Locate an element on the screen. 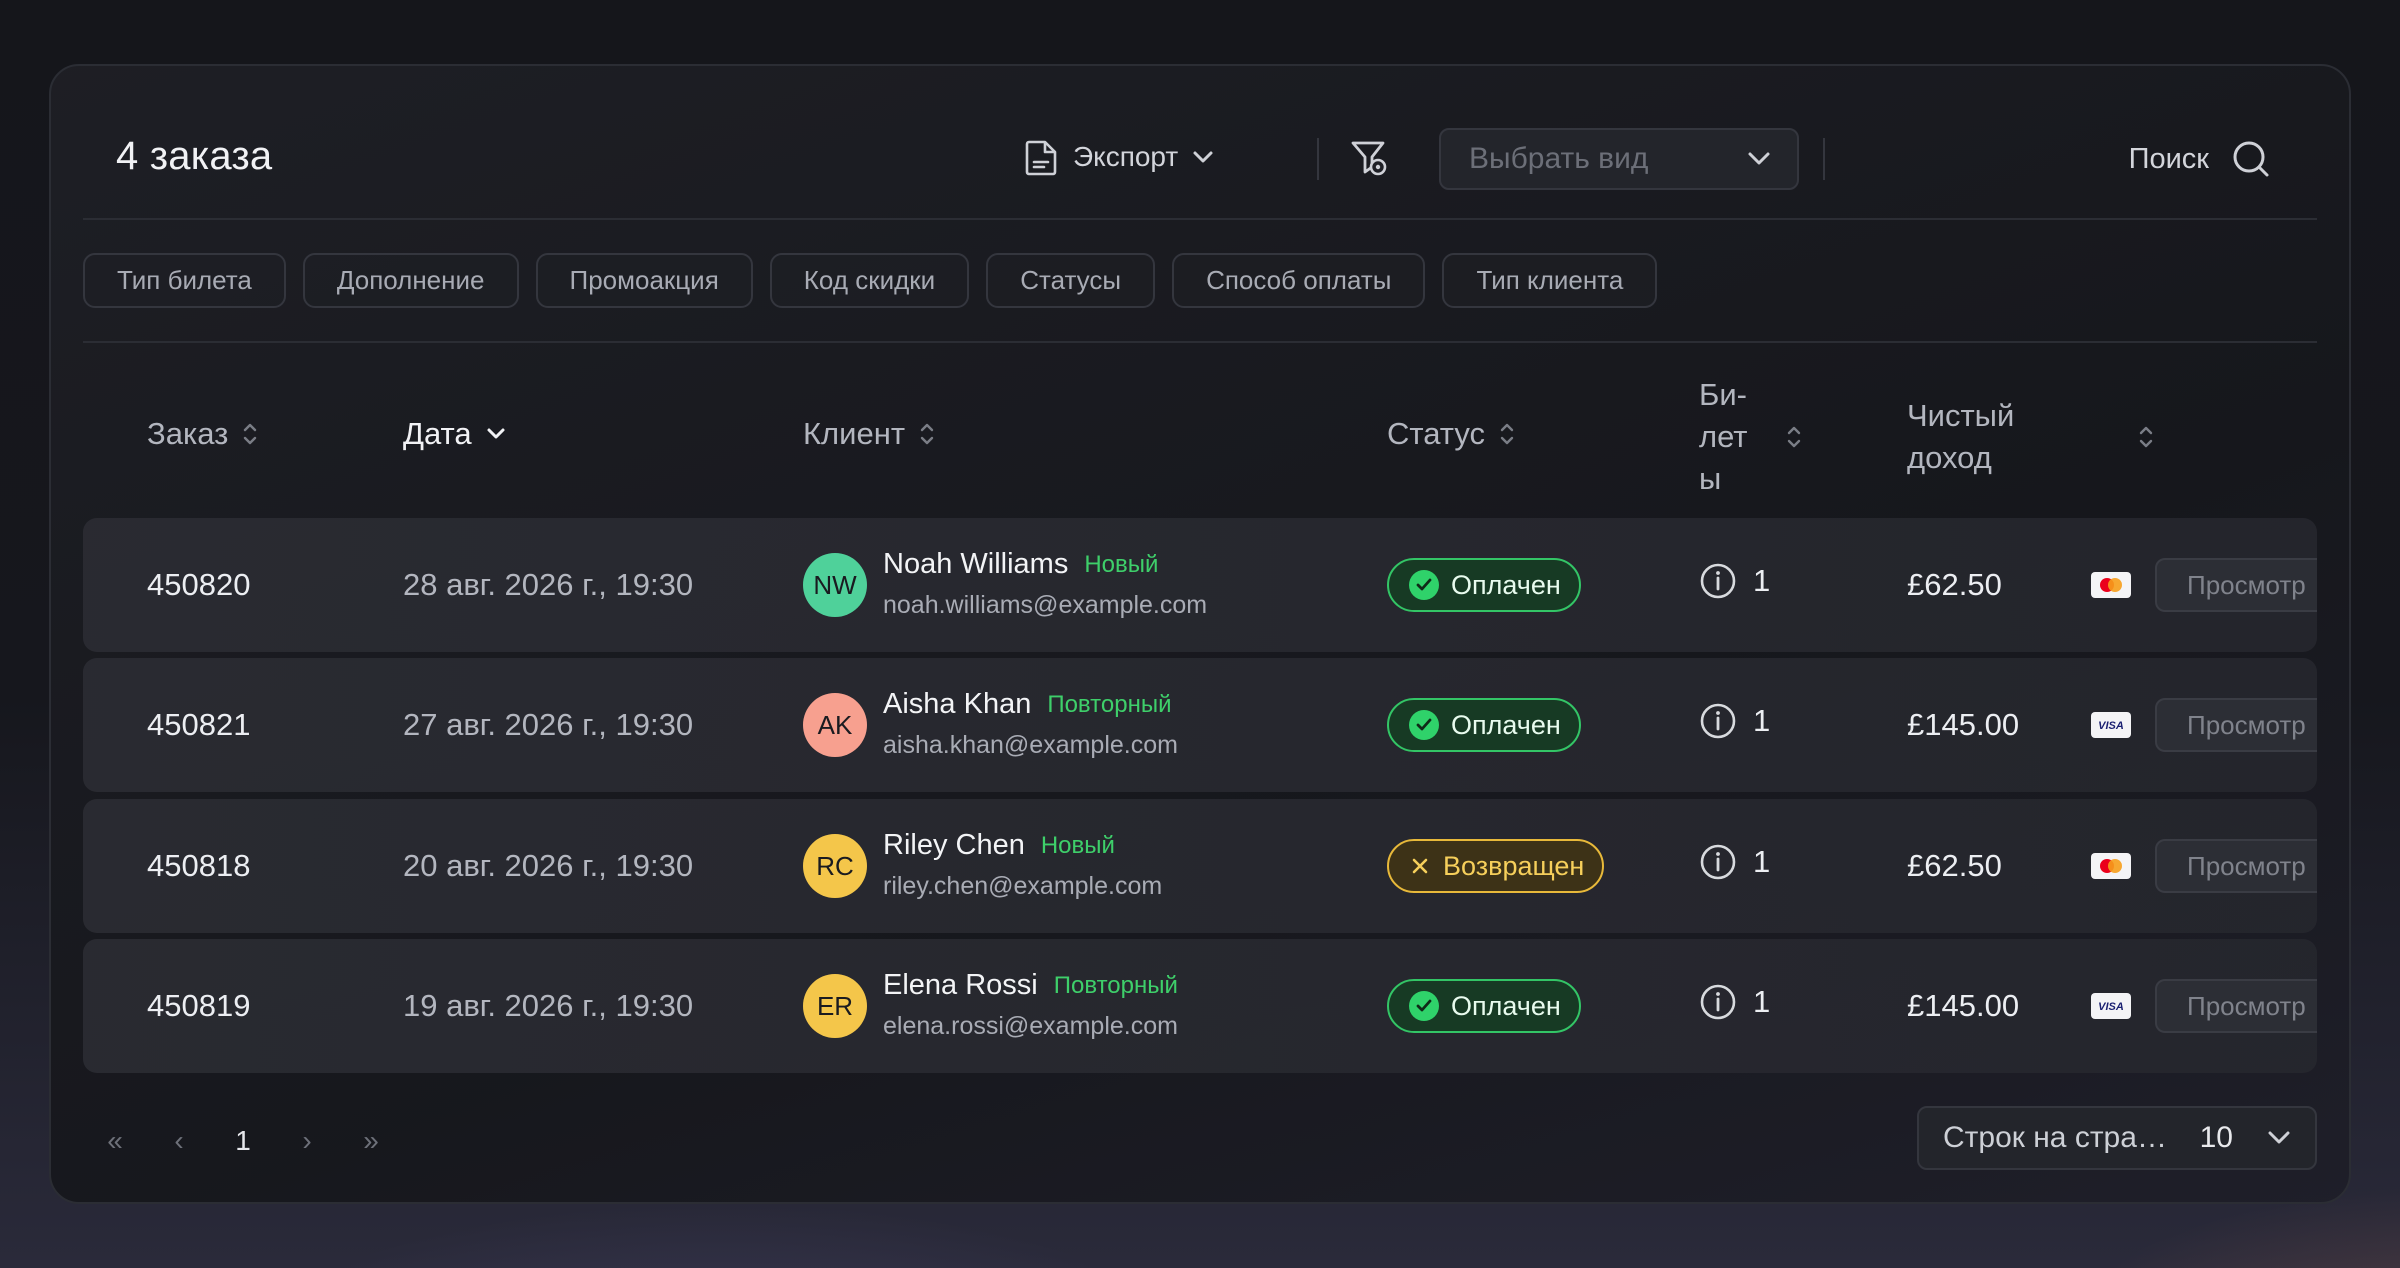  customer-name: Noah Williams is located at coordinates (975, 564).